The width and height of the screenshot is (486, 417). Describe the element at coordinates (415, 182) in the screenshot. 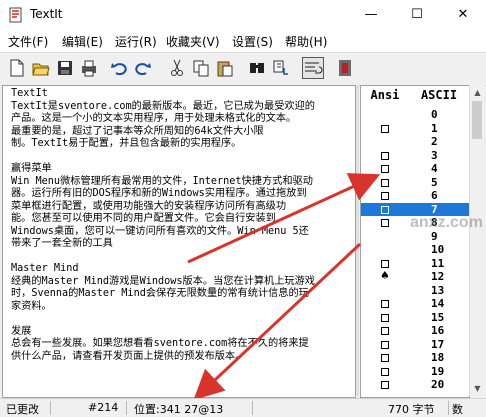

I see `charmap-row: 5` at that location.